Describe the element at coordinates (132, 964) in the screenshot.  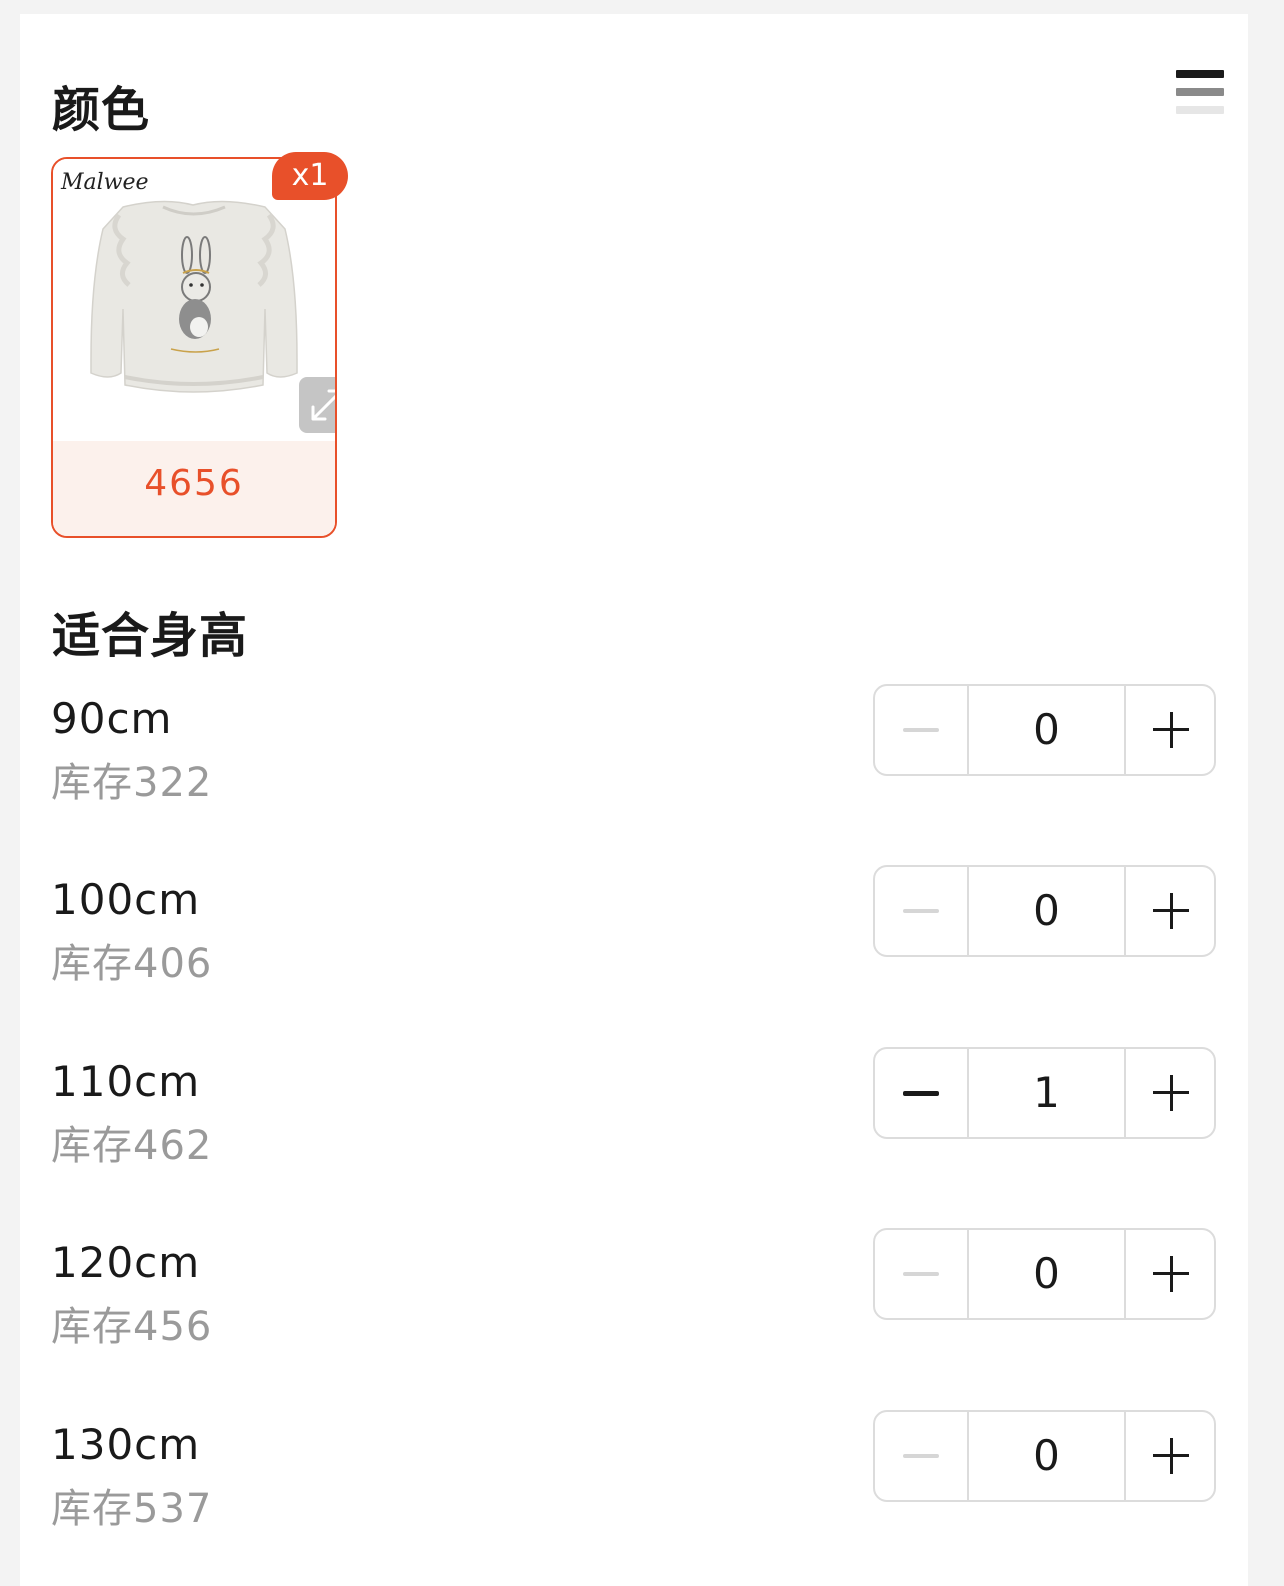
I see `size-stock: 库存406` at that location.